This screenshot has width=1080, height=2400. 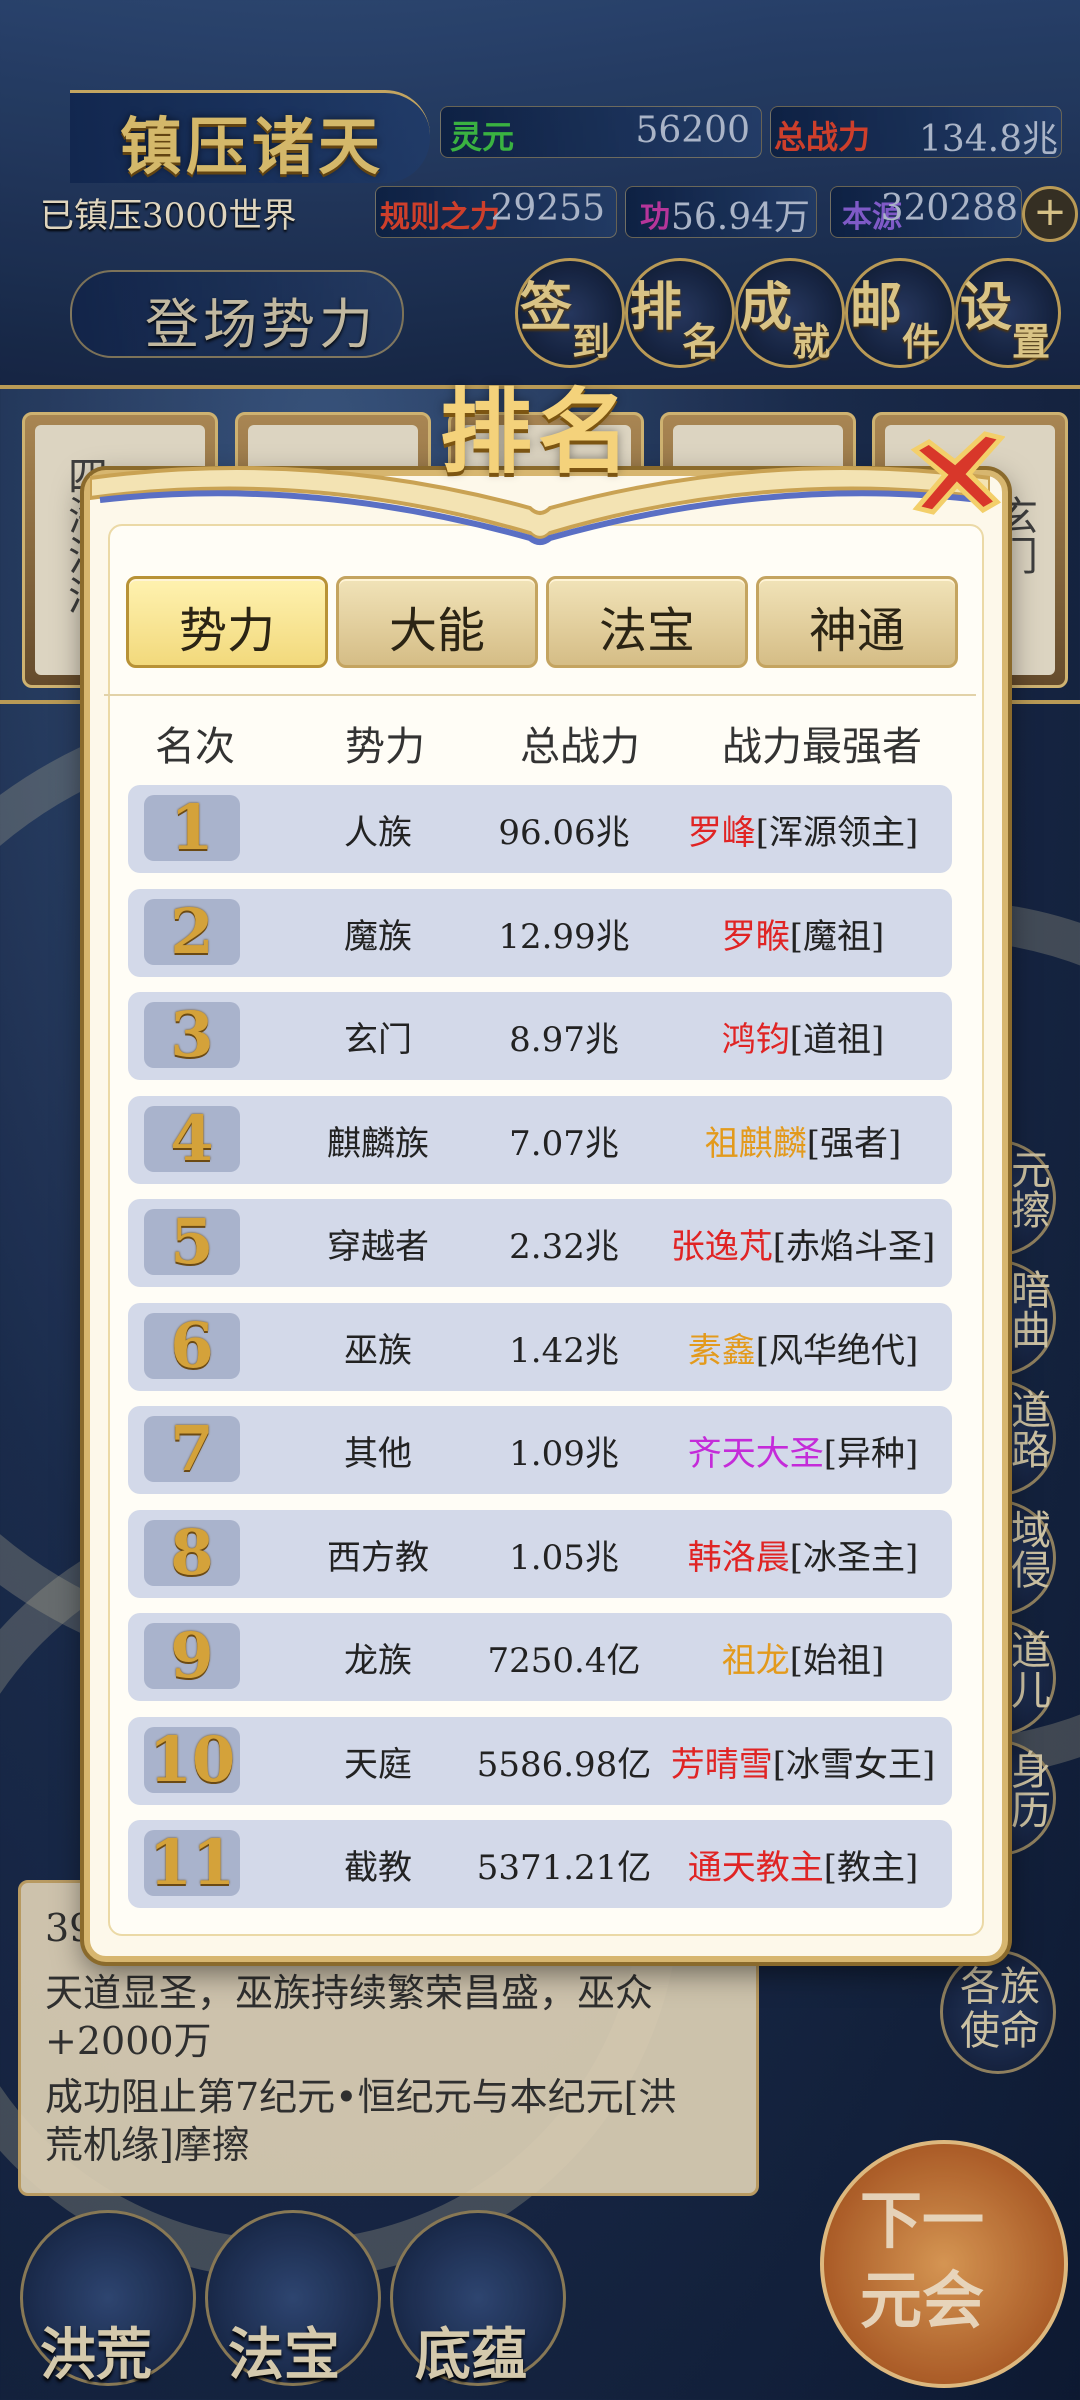 What do you see at coordinates (854, 1765) in the screenshot?
I see `leader-title: [冰雪女王]` at bounding box center [854, 1765].